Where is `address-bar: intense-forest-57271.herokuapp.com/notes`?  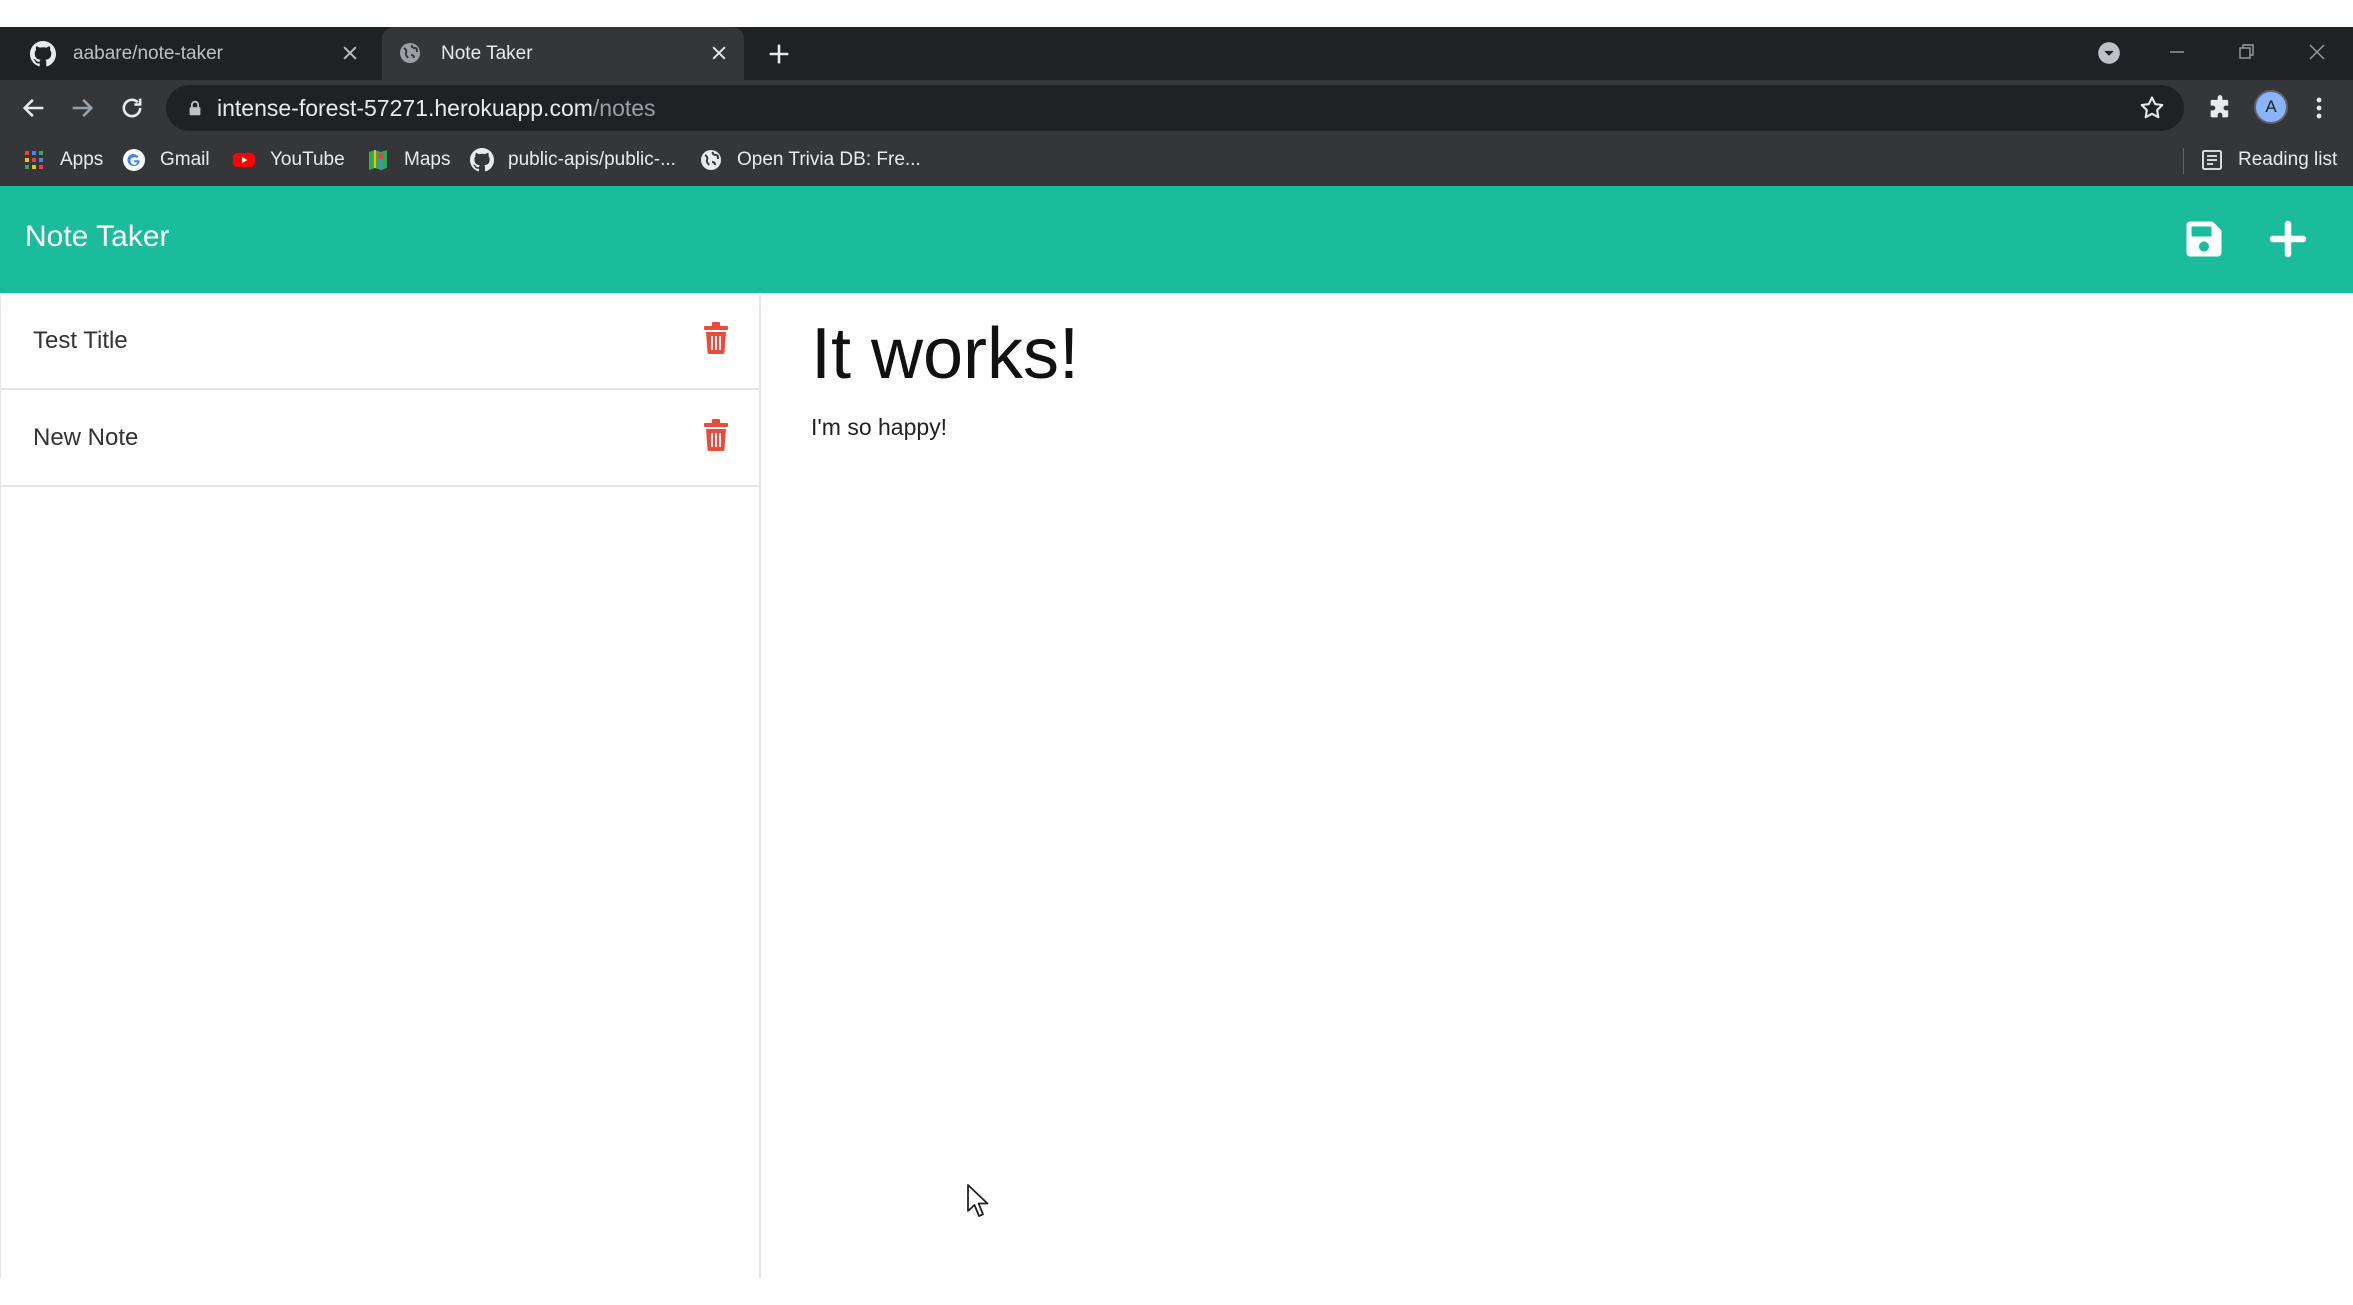
address-bar: intense-forest-57271.herokuapp.com/notes is located at coordinates (1175, 108).